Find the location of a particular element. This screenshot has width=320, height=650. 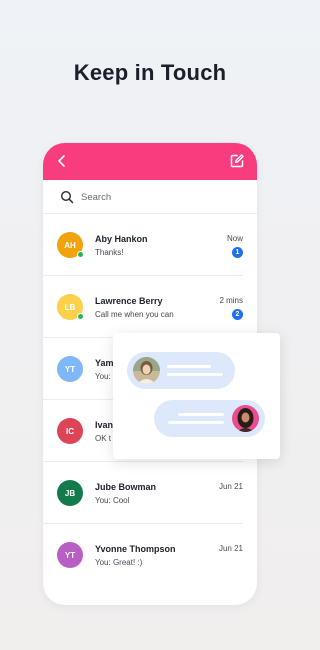

outgoing-message-bubble is located at coordinates (209, 418).